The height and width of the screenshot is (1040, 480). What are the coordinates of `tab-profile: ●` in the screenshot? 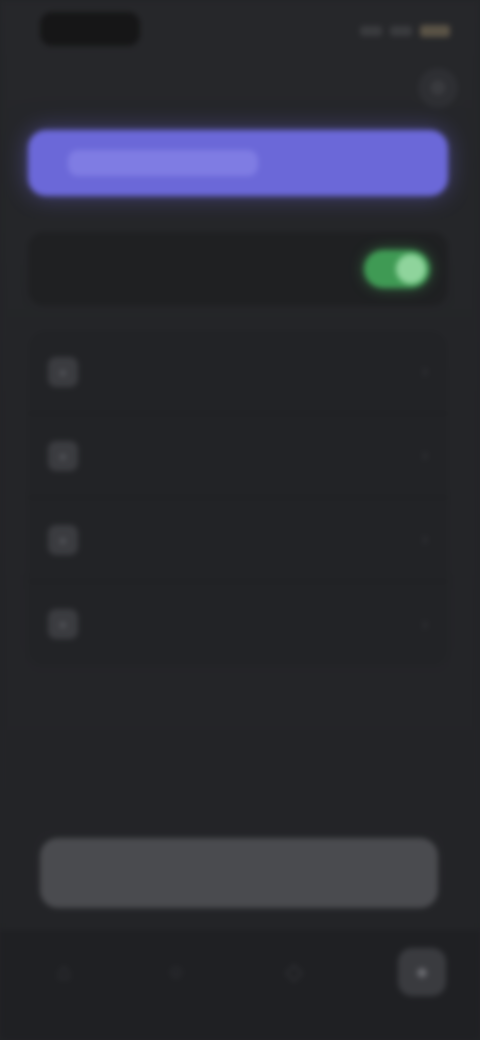 It's located at (422, 972).